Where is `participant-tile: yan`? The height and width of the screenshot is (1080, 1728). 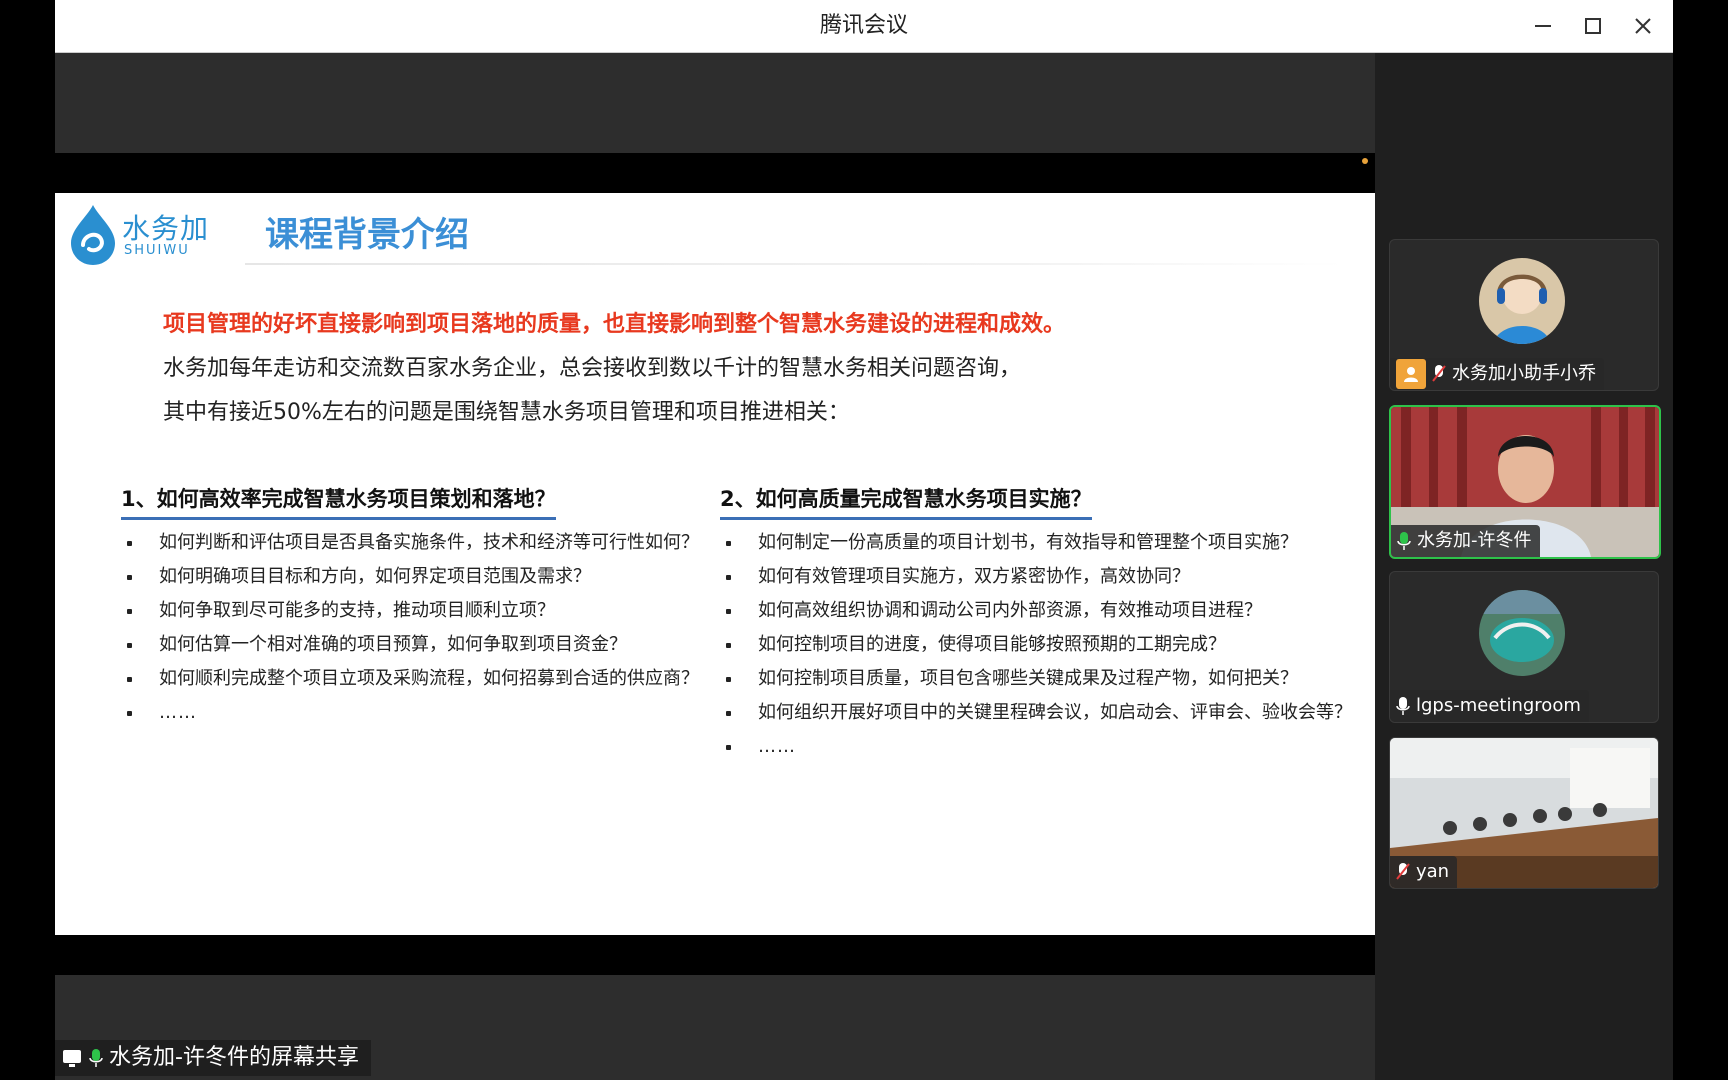 participant-tile: yan is located at coordinates (1524, 813).